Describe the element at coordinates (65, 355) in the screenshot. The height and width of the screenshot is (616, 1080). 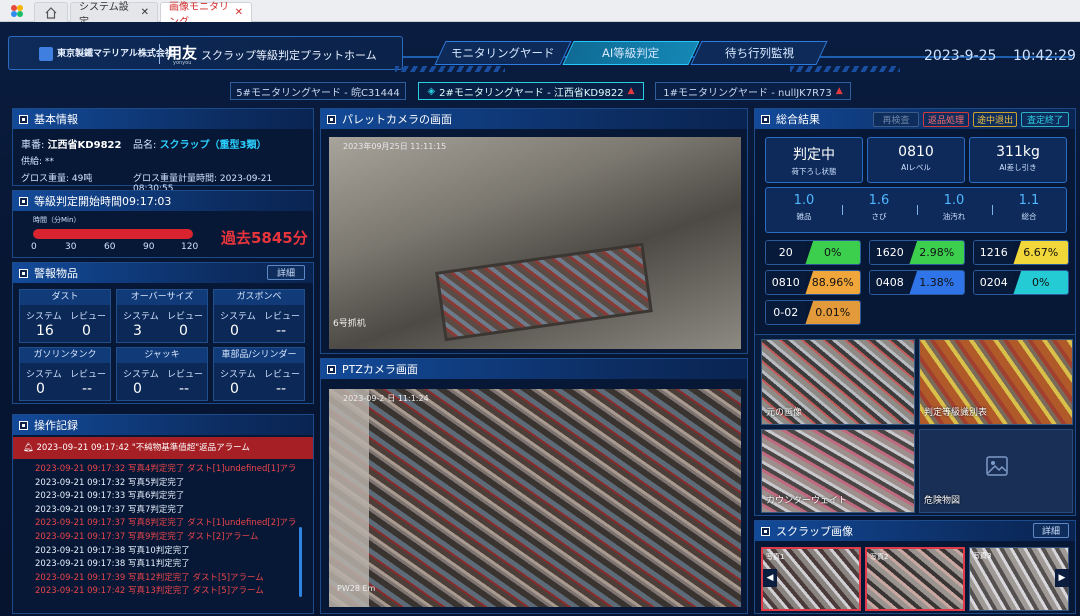
I see `warning-item-name: ガソリンタンク` at that location.